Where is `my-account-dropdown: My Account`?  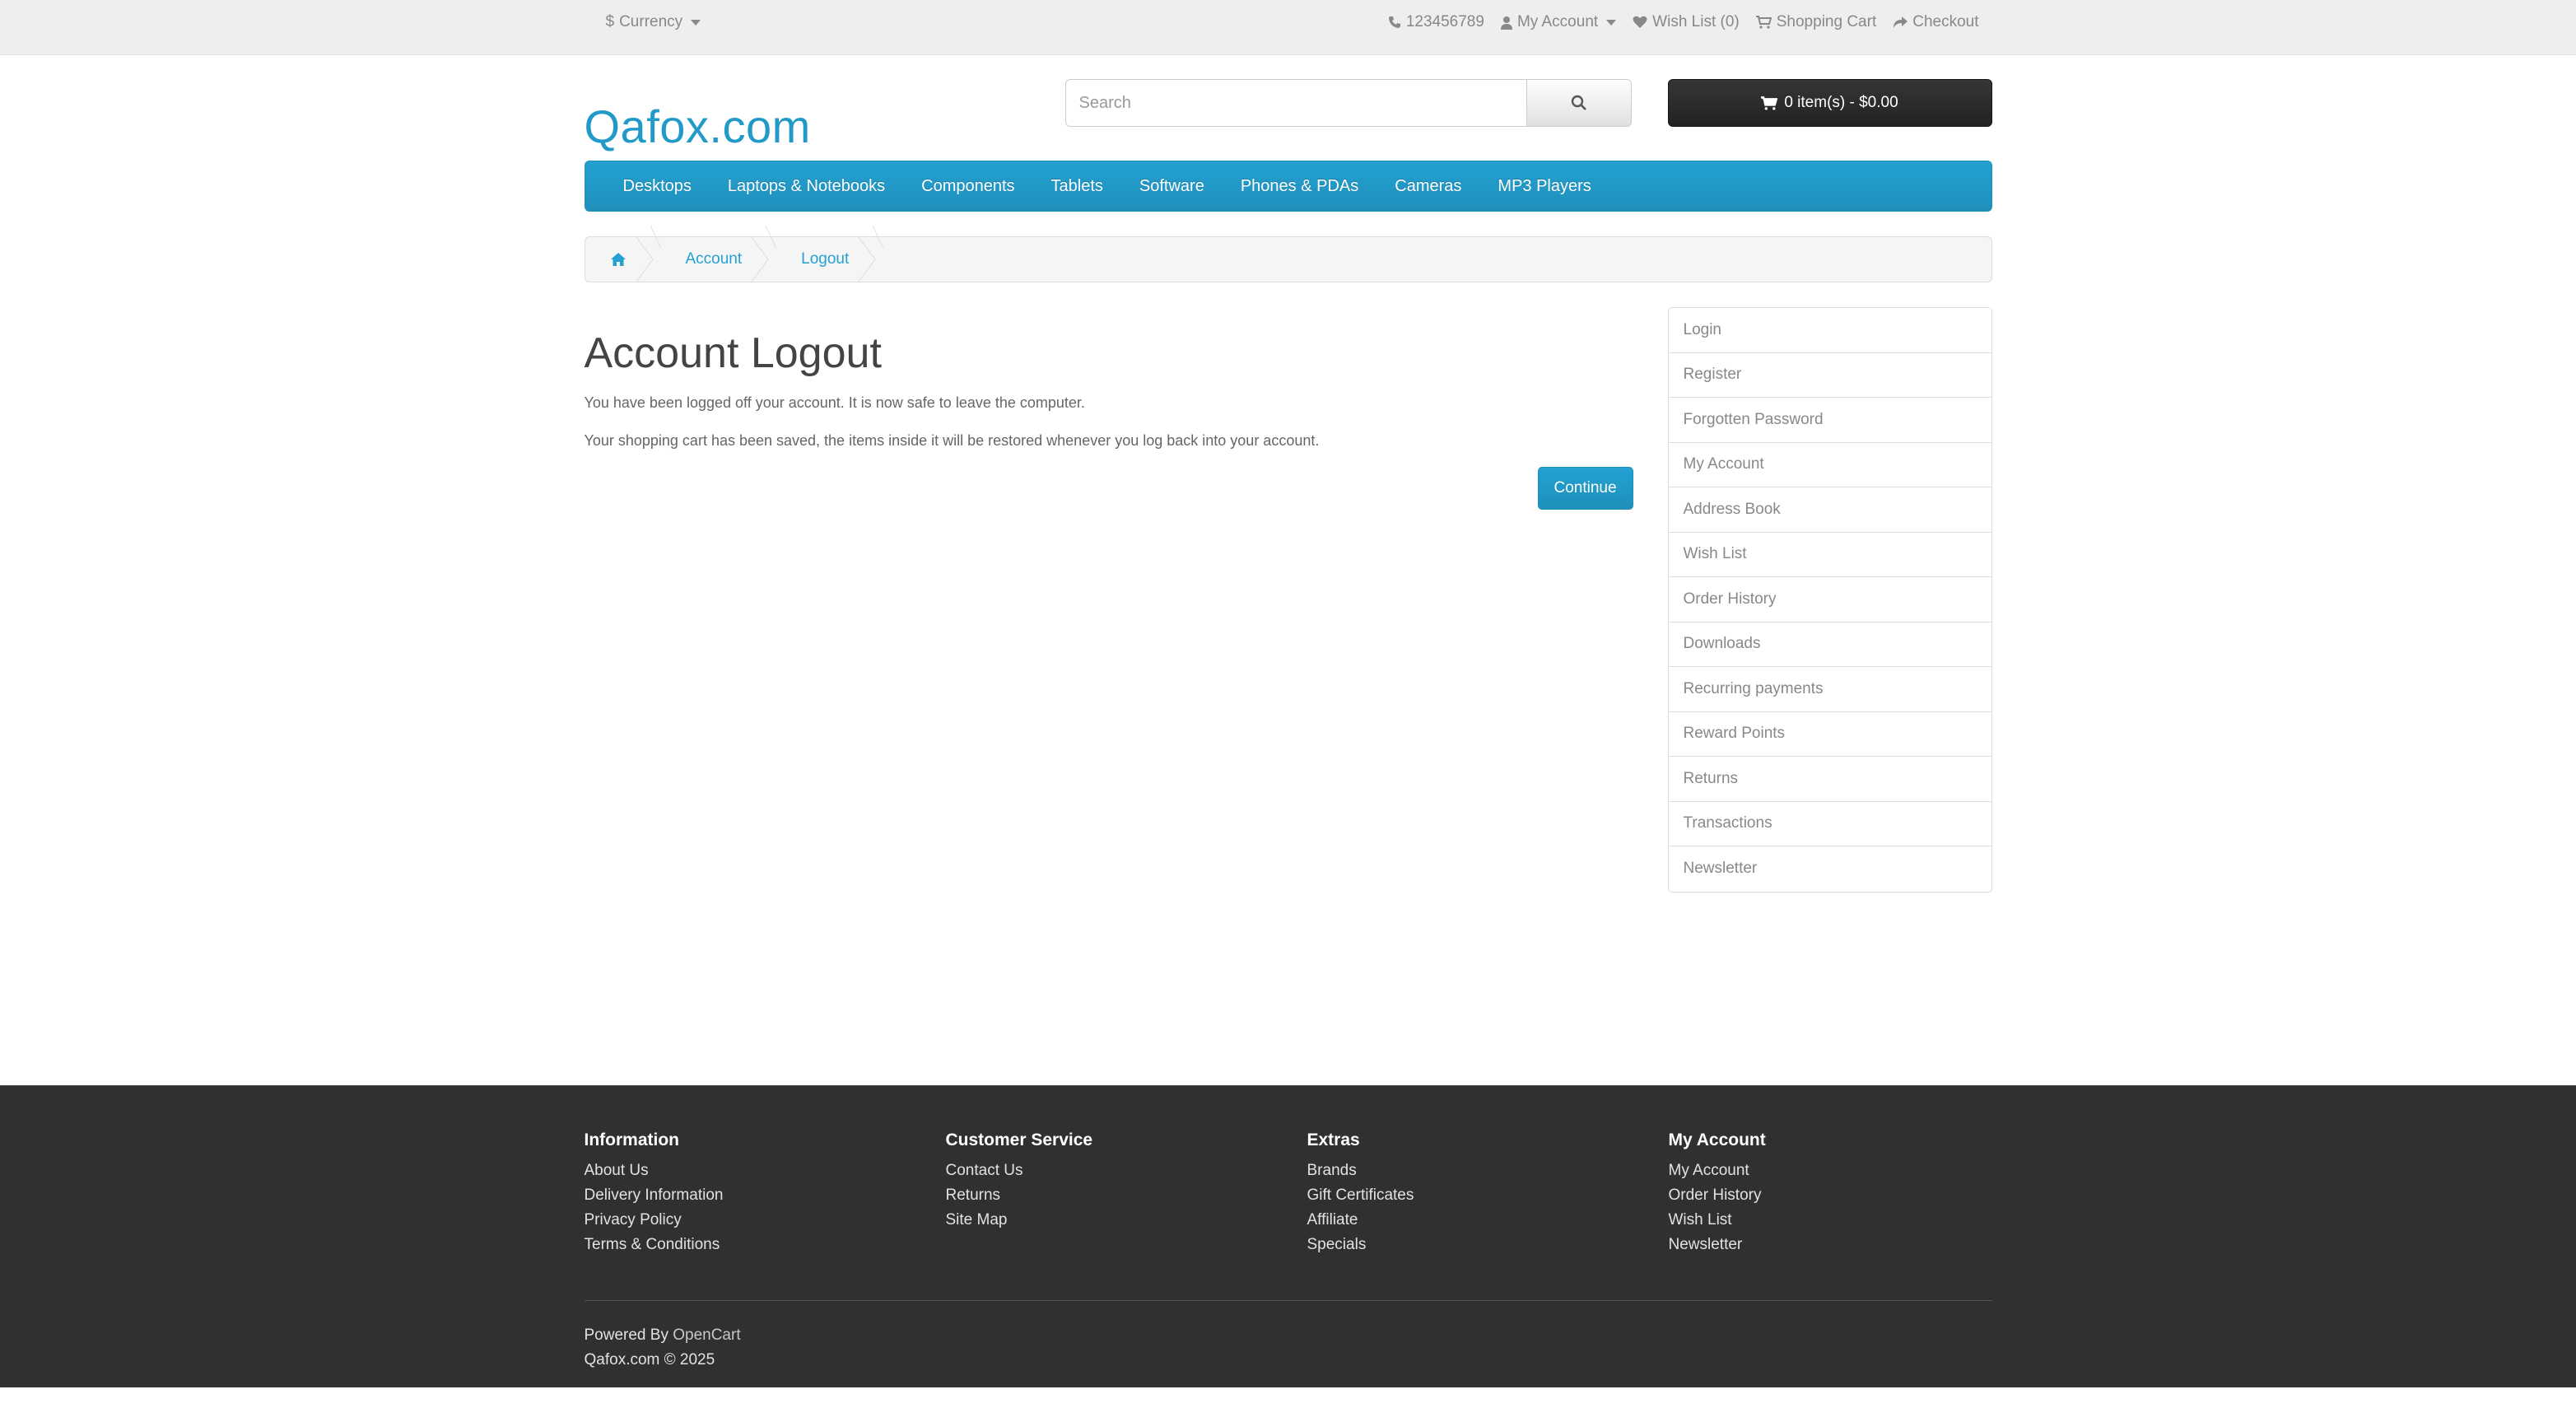
my-account-dropdown: My Account is located at coordinates (1558, 22).